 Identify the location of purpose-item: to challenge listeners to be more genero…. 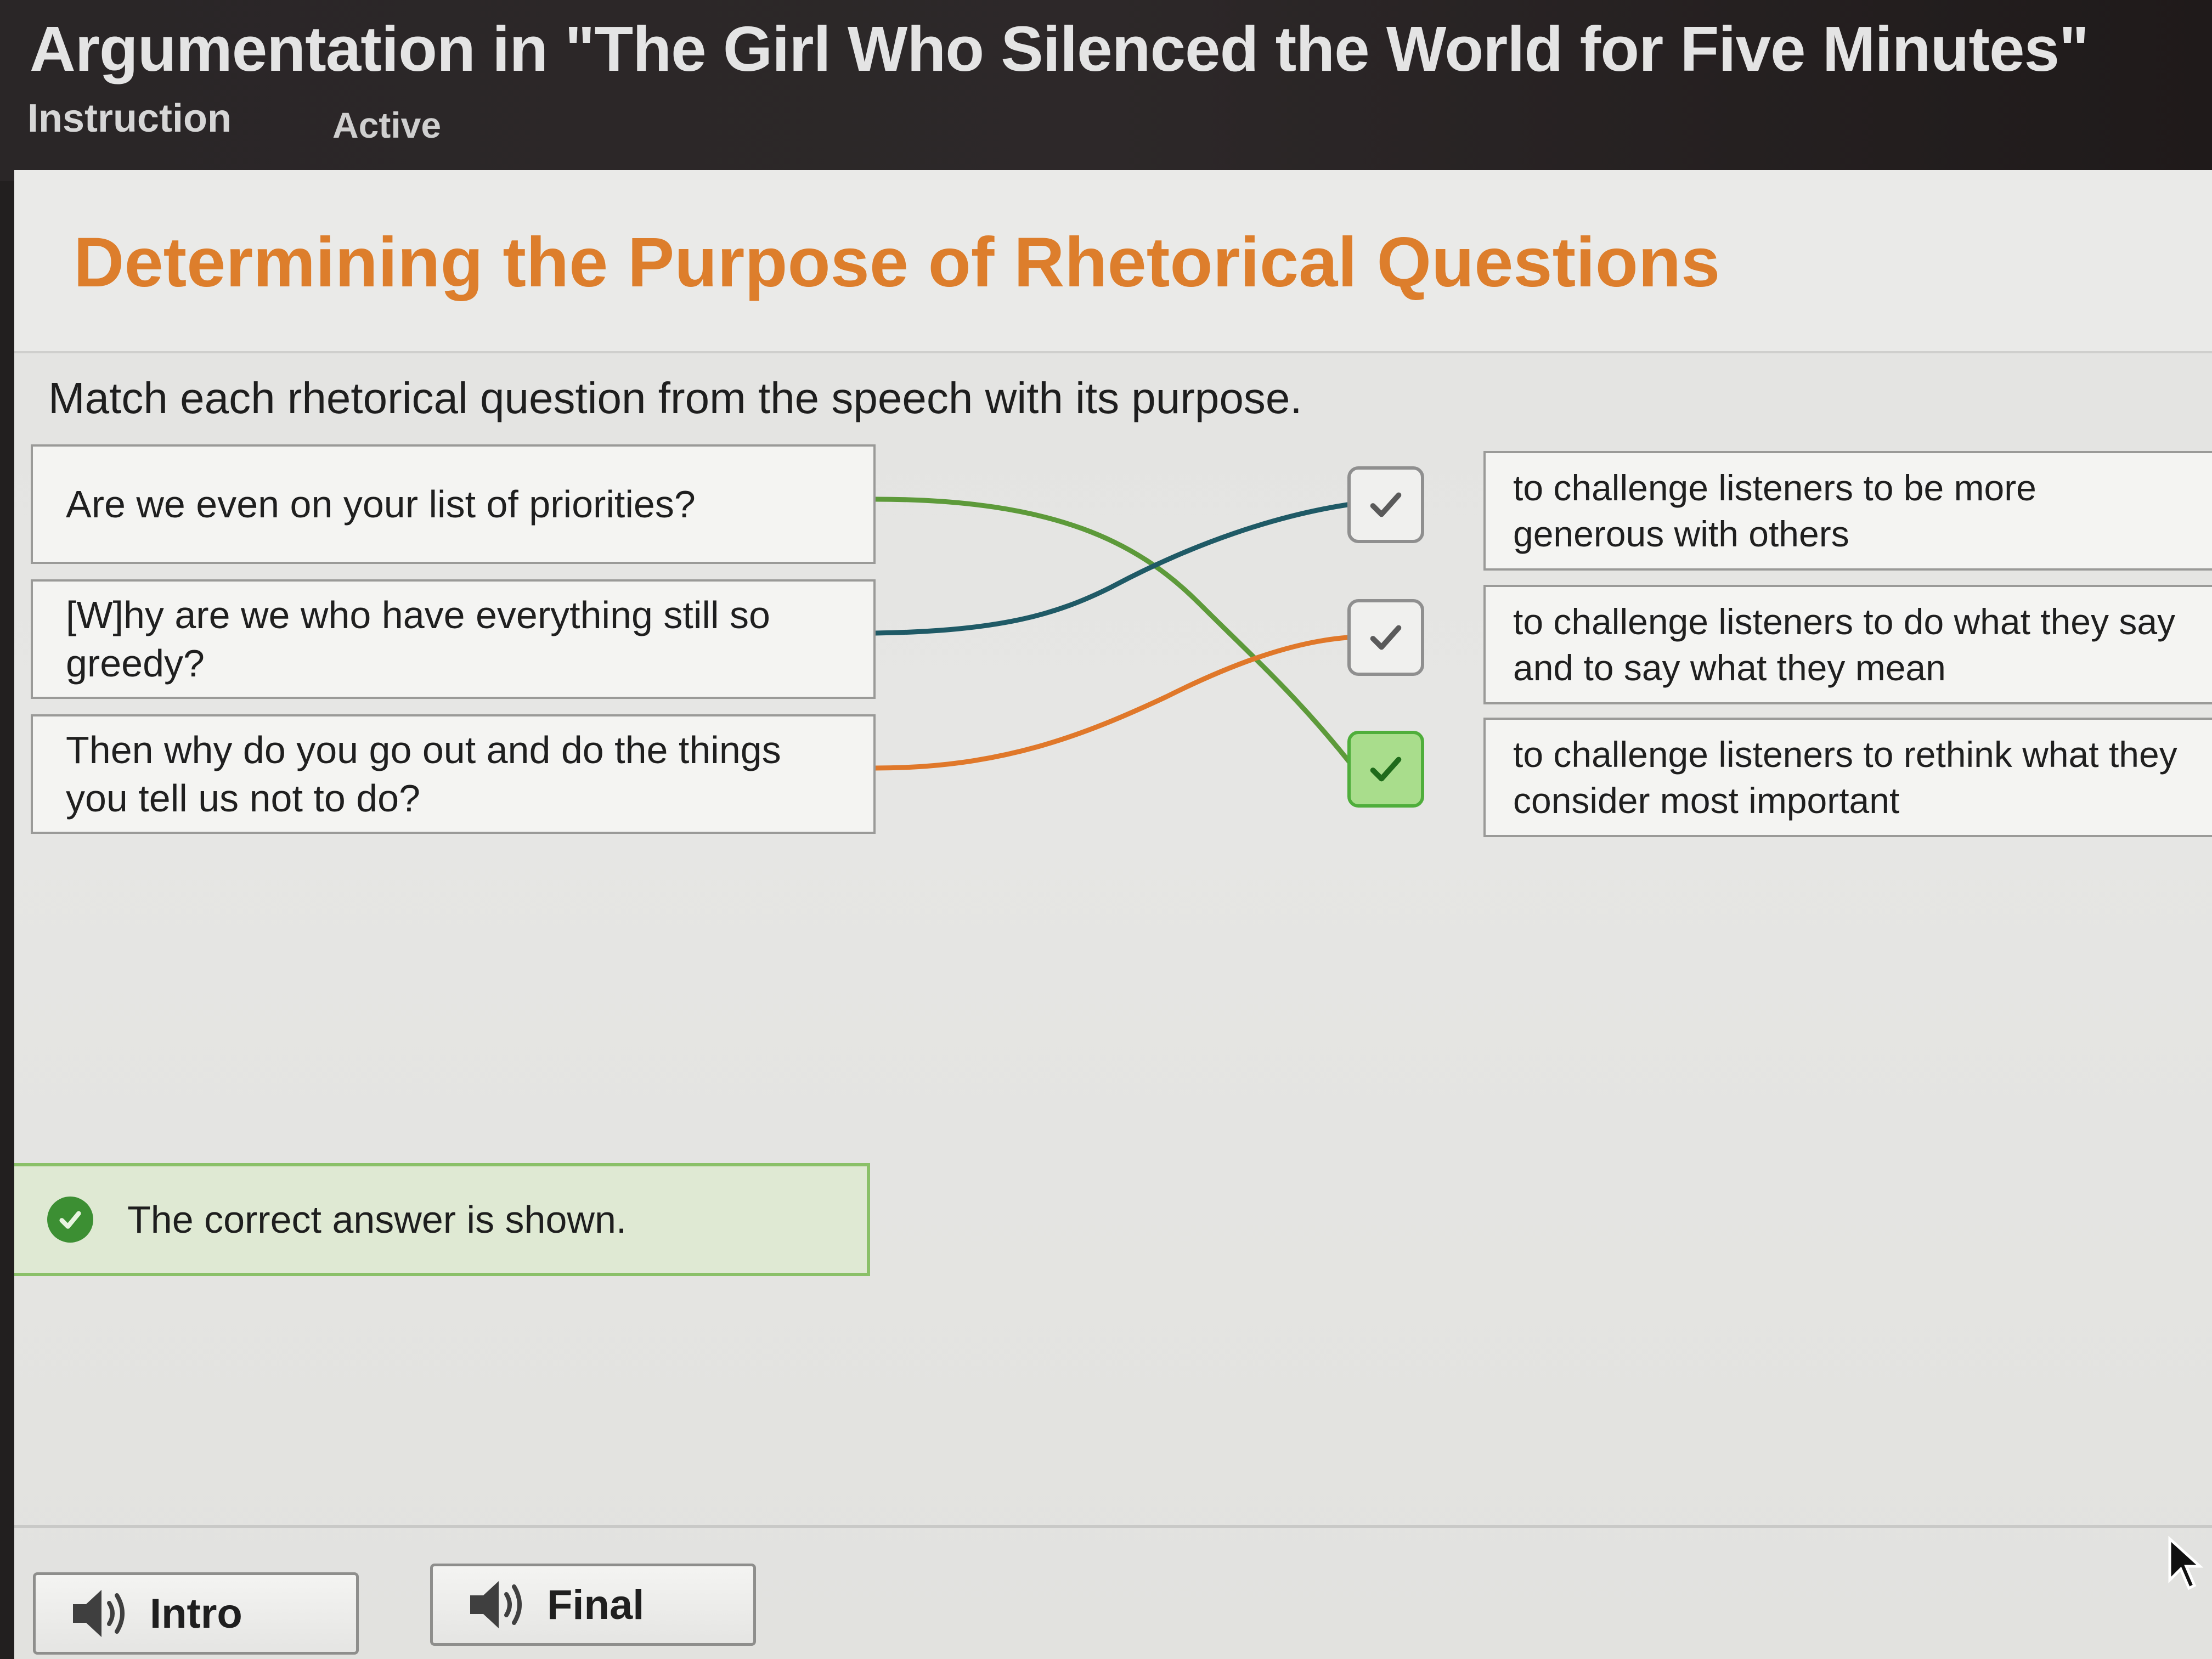
(1847, 511).